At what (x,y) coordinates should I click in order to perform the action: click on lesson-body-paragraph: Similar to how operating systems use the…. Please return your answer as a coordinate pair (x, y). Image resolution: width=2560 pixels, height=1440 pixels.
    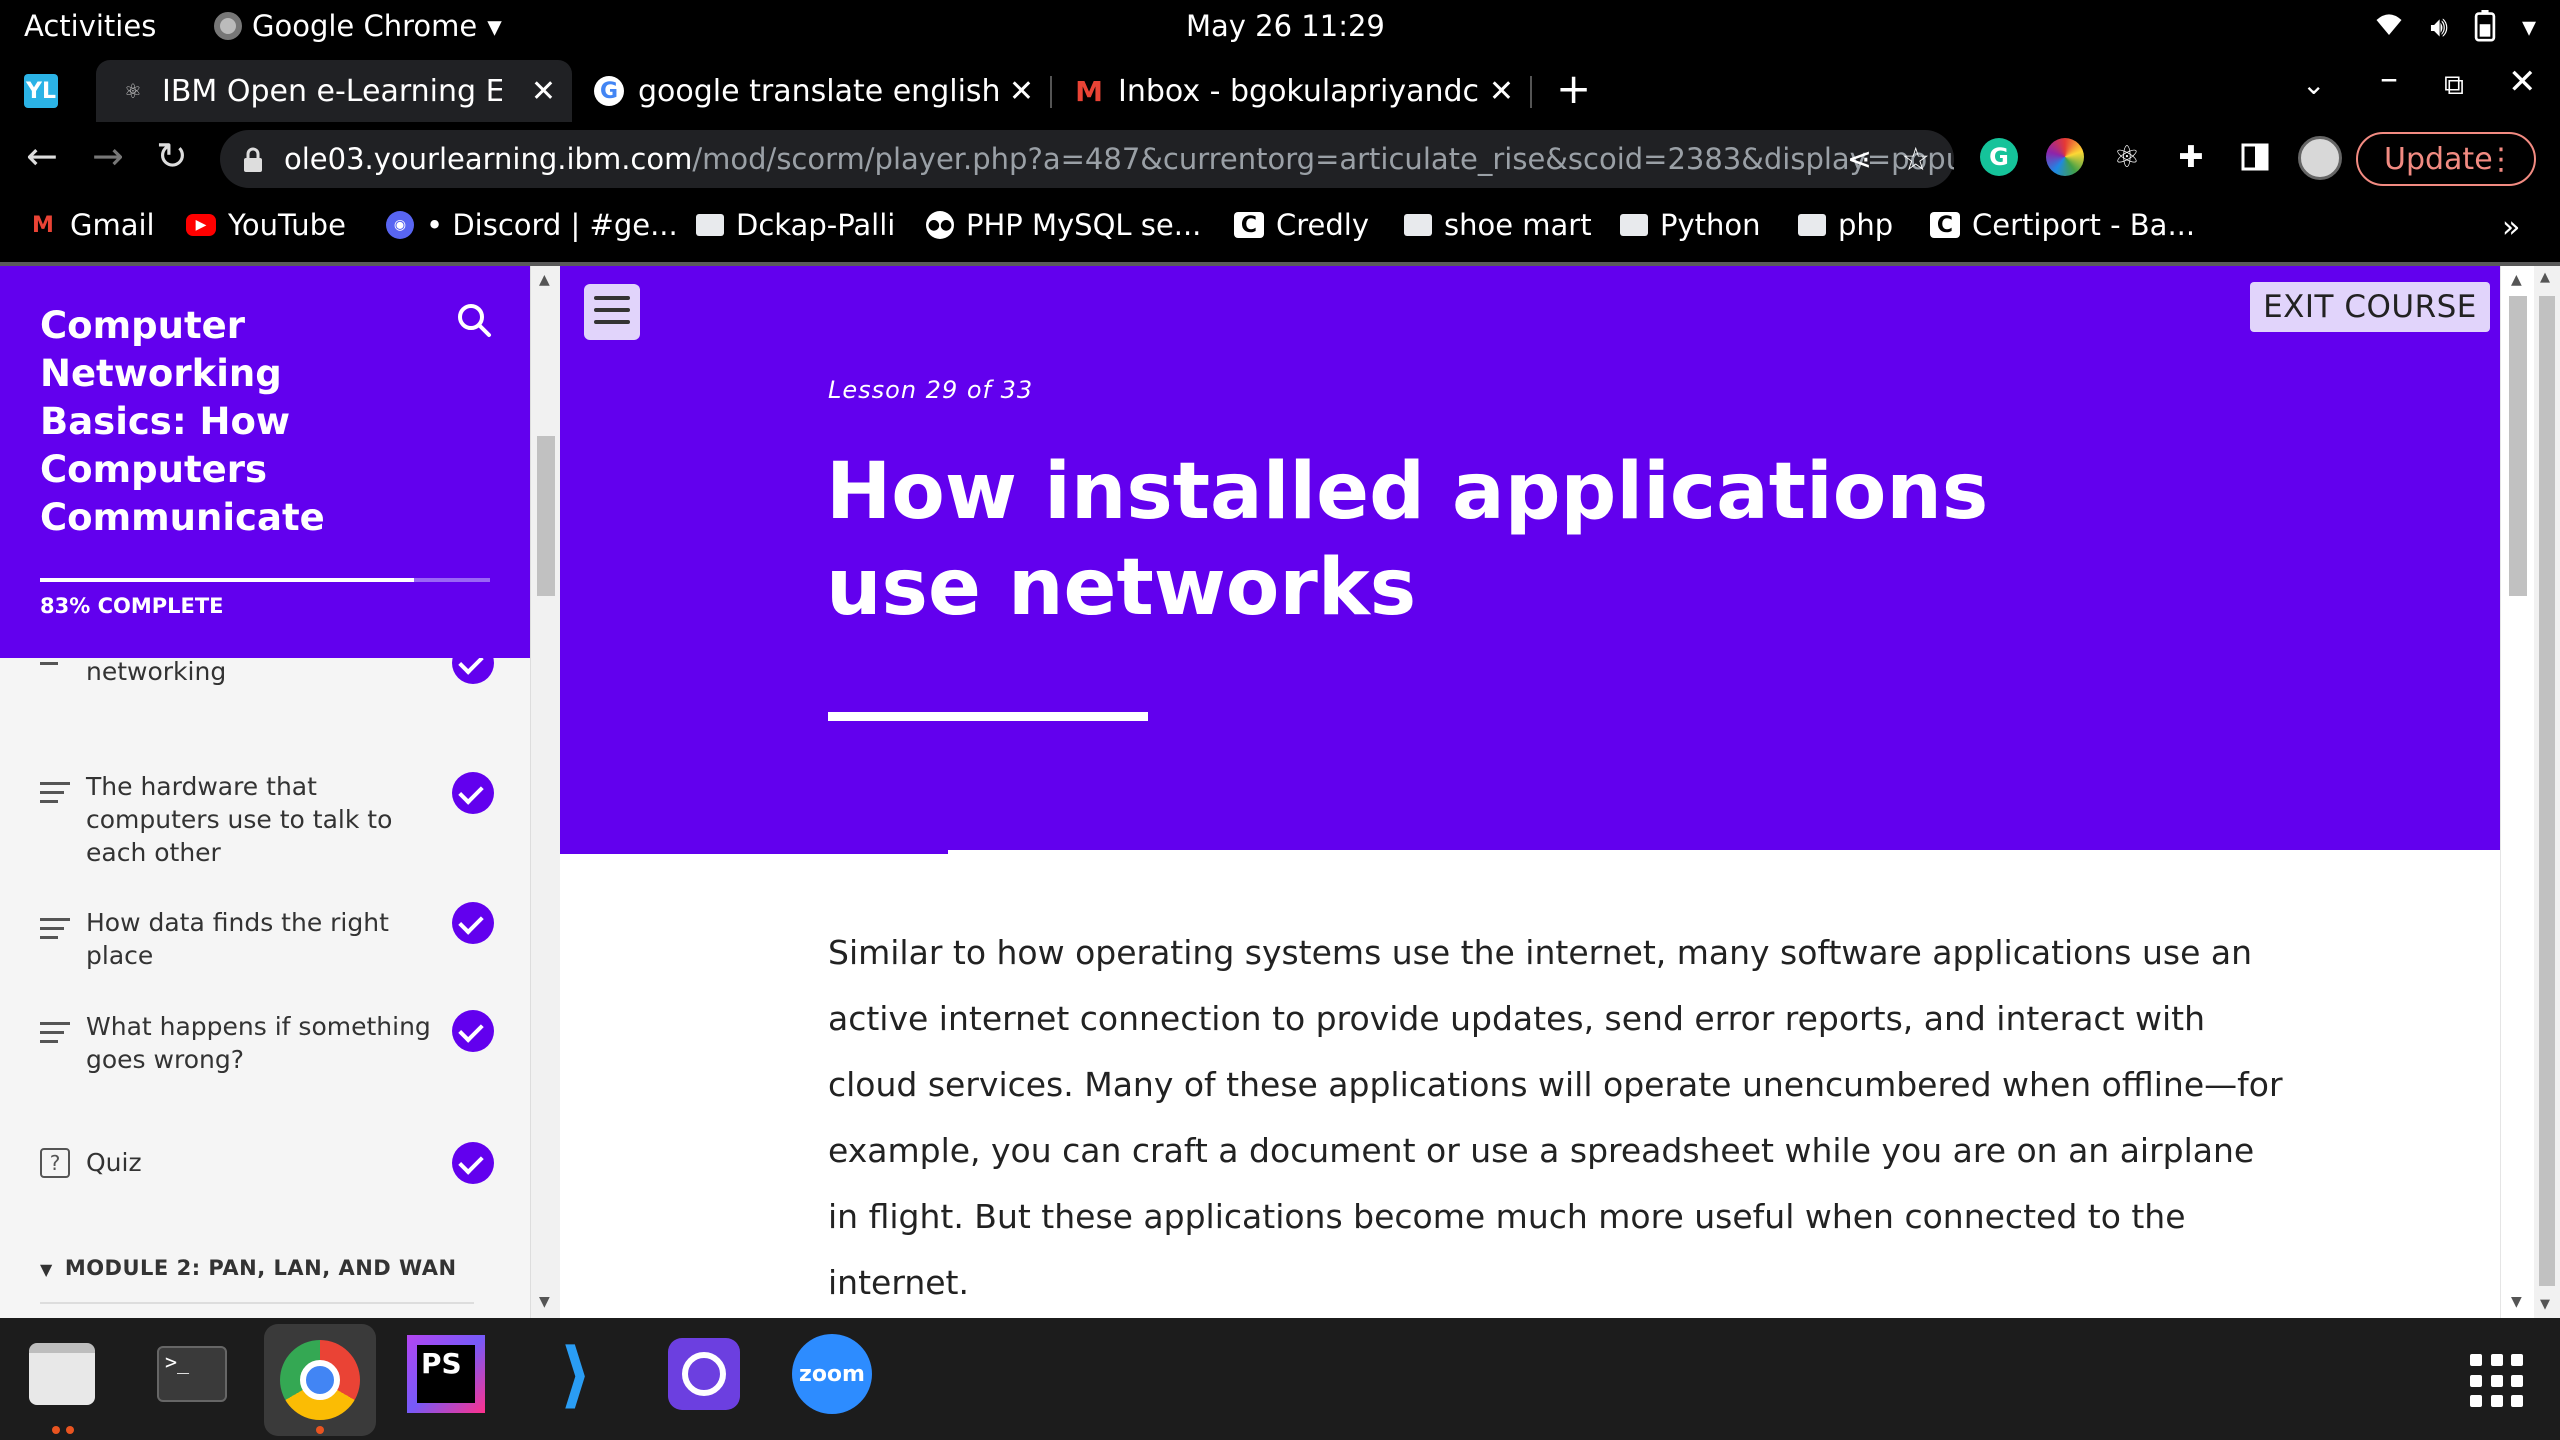
    Looking at the image, I should click on (1555, 1117).